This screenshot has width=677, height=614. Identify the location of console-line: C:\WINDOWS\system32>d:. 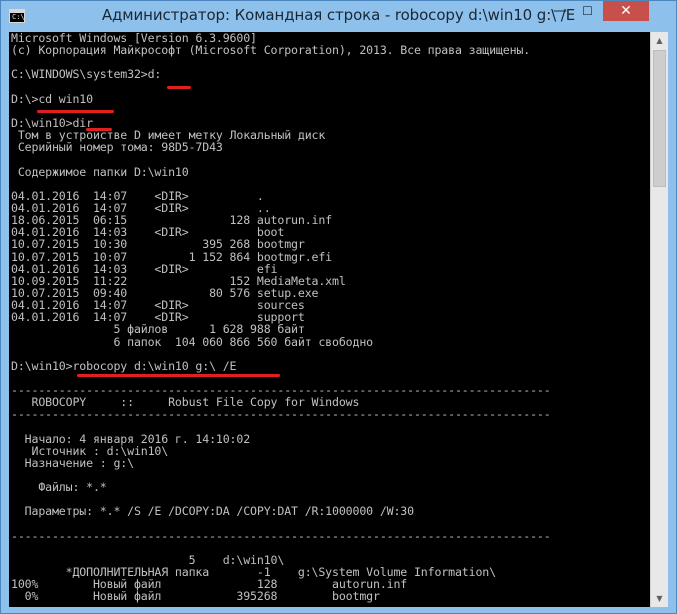
(86, 74).